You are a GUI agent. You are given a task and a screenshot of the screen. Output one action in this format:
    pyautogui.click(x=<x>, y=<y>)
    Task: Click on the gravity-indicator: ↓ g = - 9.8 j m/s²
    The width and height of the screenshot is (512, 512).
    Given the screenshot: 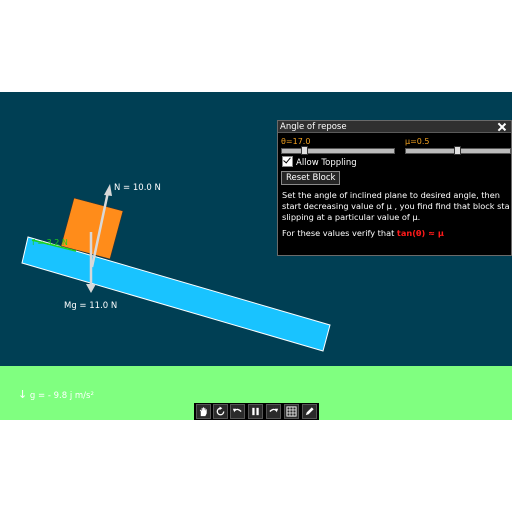 What is the action you would take?
    pyautogui.click(x=56, y=394)
    